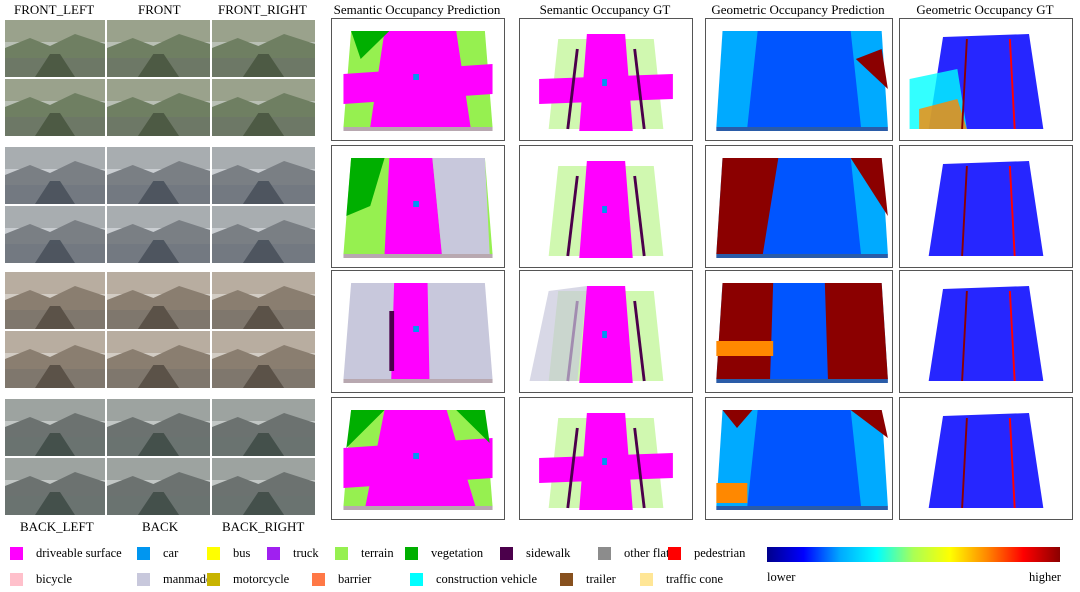  What do you see at coordinates (79, 553) in the screenshot?
I see `legend-label: driveable surface` at bounding box center [79, 553].